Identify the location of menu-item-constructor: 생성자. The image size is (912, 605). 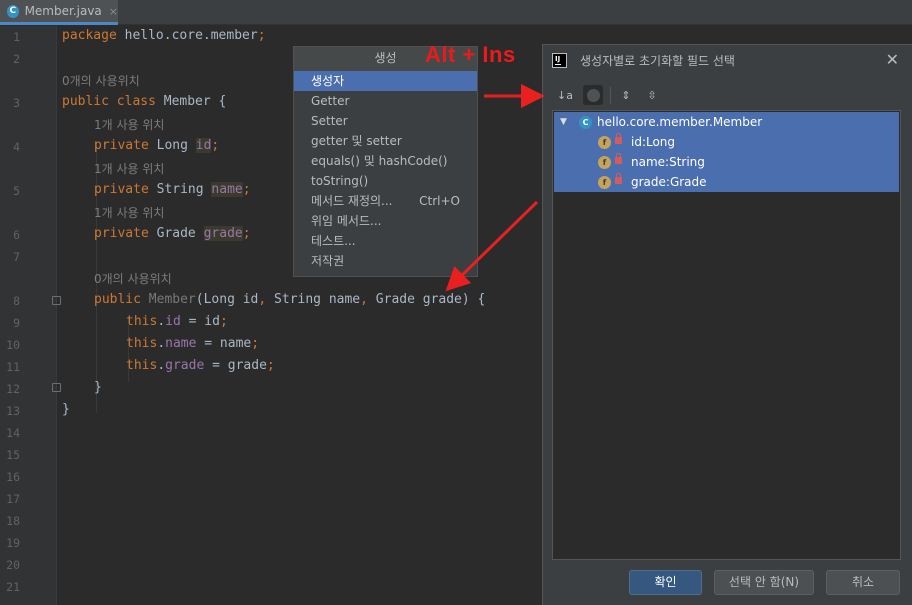
(385, 81).